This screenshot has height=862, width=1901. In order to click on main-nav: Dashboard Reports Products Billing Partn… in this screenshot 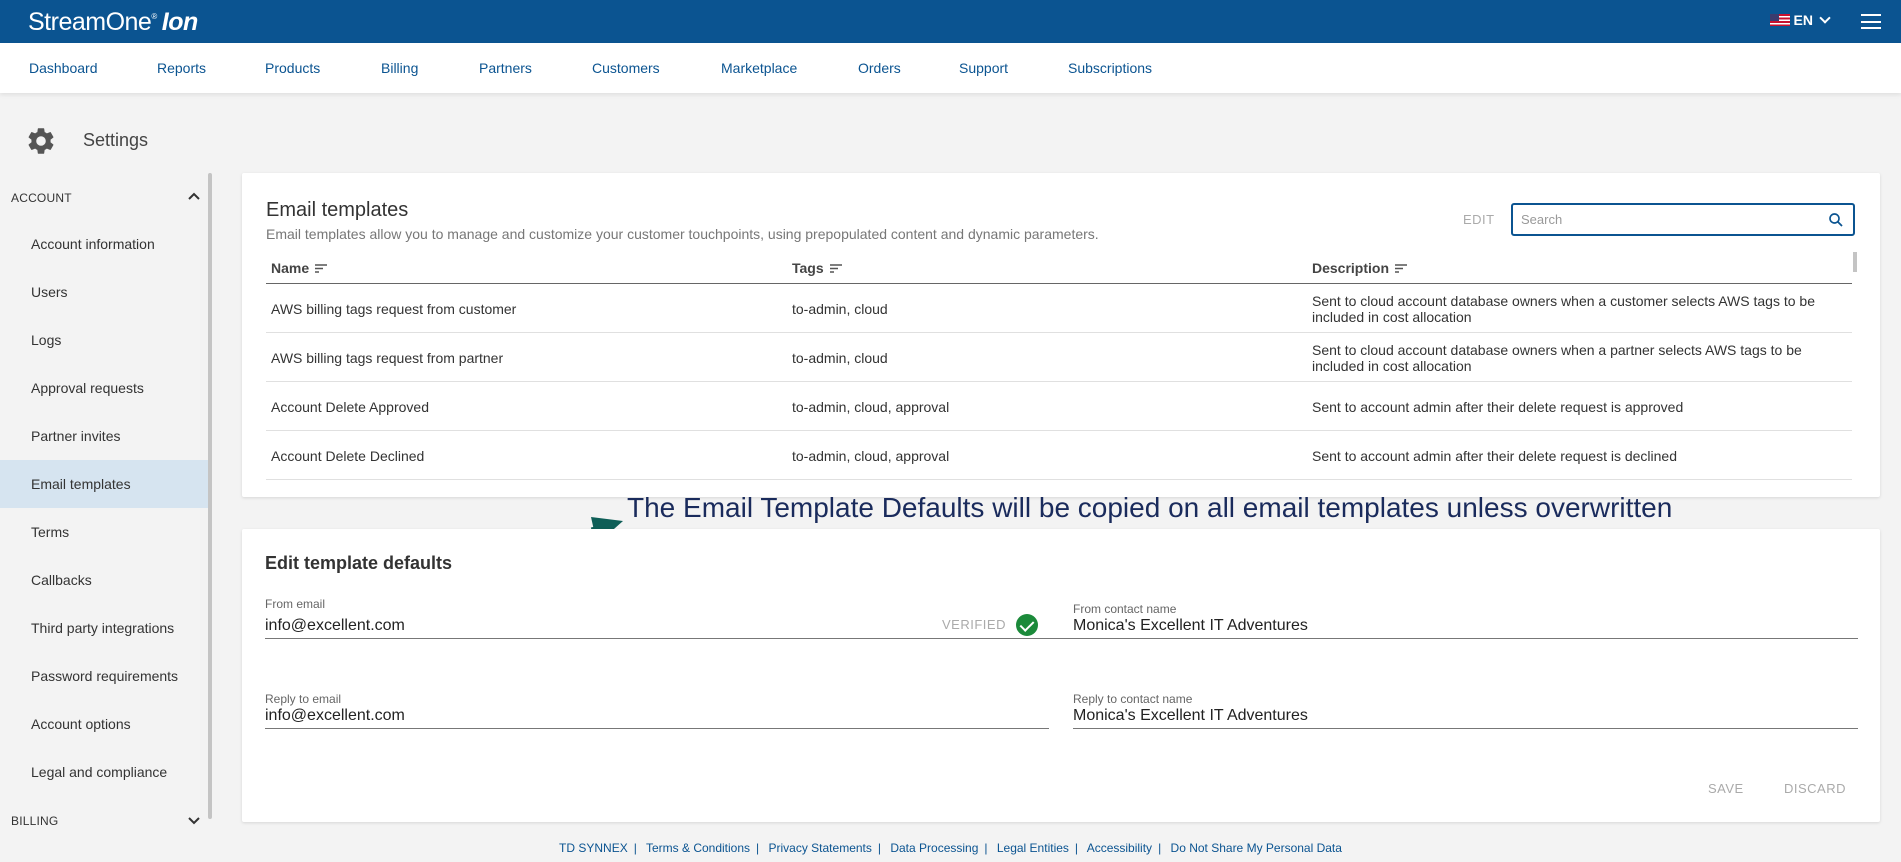, I will do `click(950, 68)`.